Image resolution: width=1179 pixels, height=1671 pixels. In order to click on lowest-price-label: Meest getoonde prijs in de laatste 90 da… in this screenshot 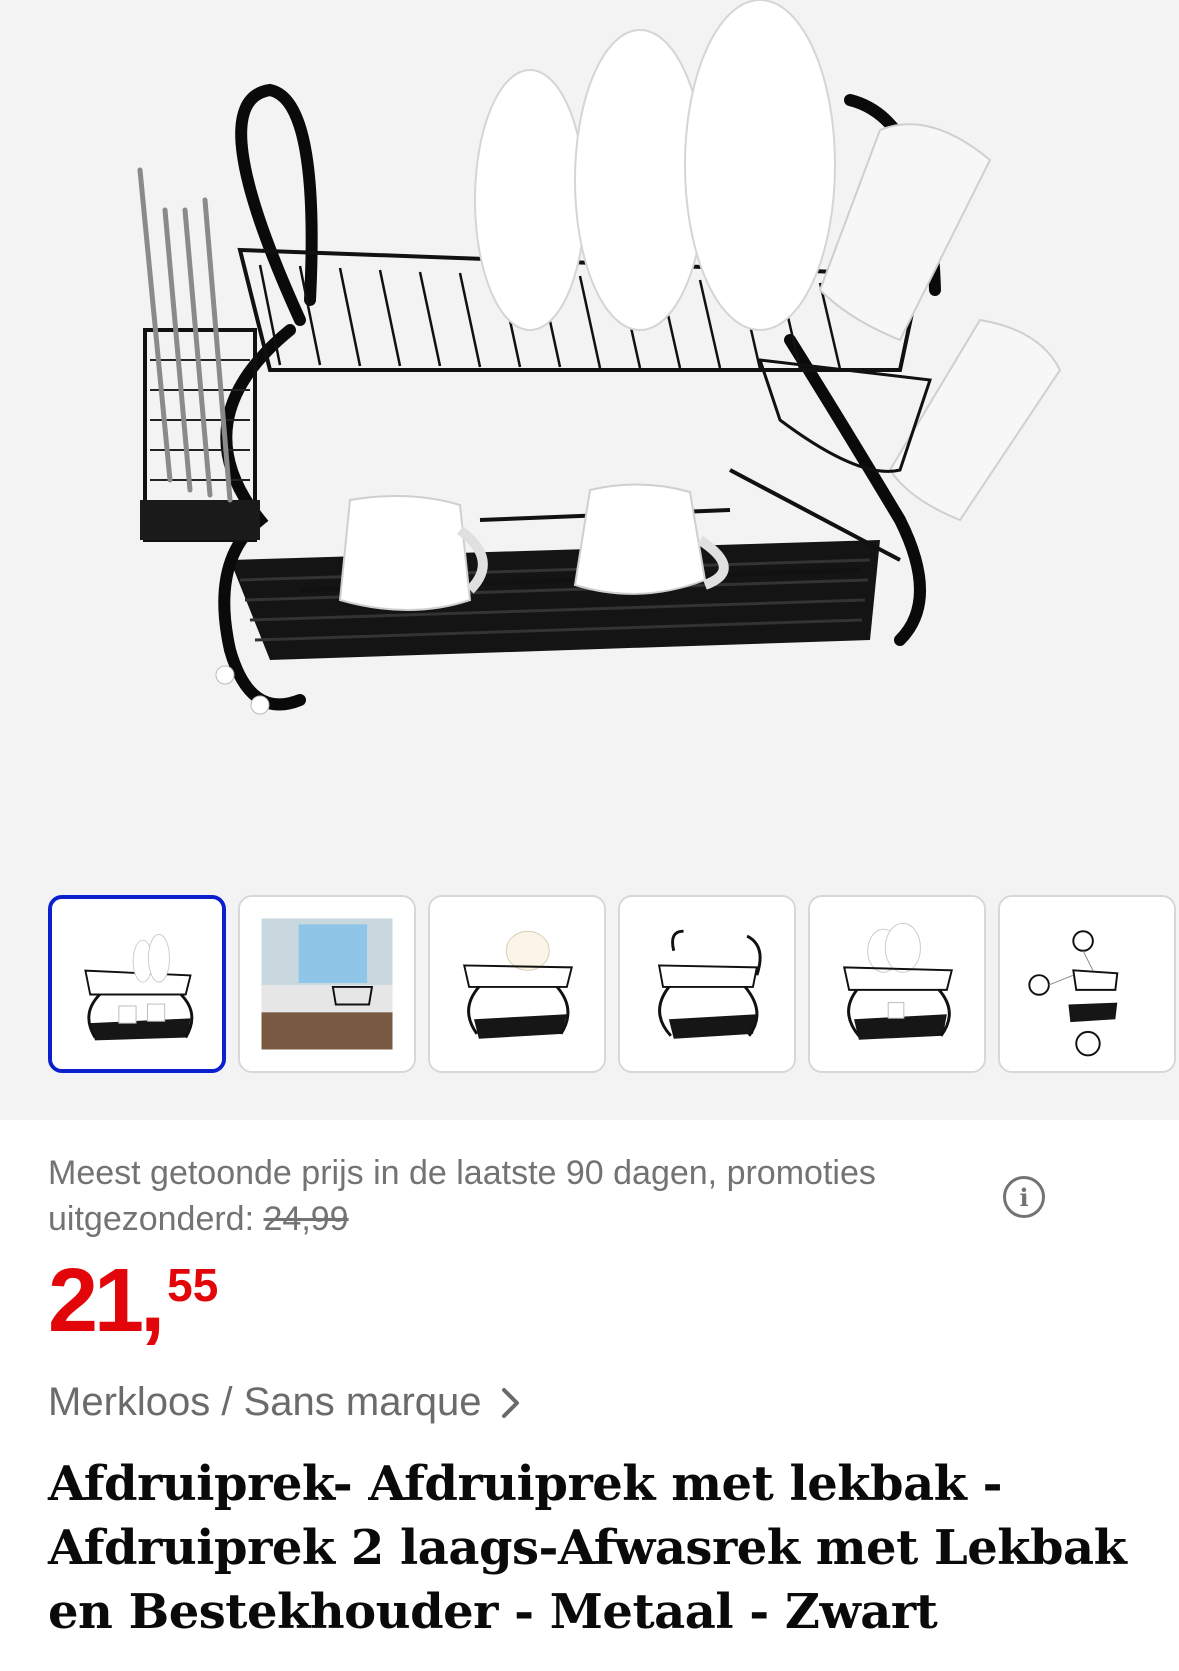, I will do `click(462, 1196)`.